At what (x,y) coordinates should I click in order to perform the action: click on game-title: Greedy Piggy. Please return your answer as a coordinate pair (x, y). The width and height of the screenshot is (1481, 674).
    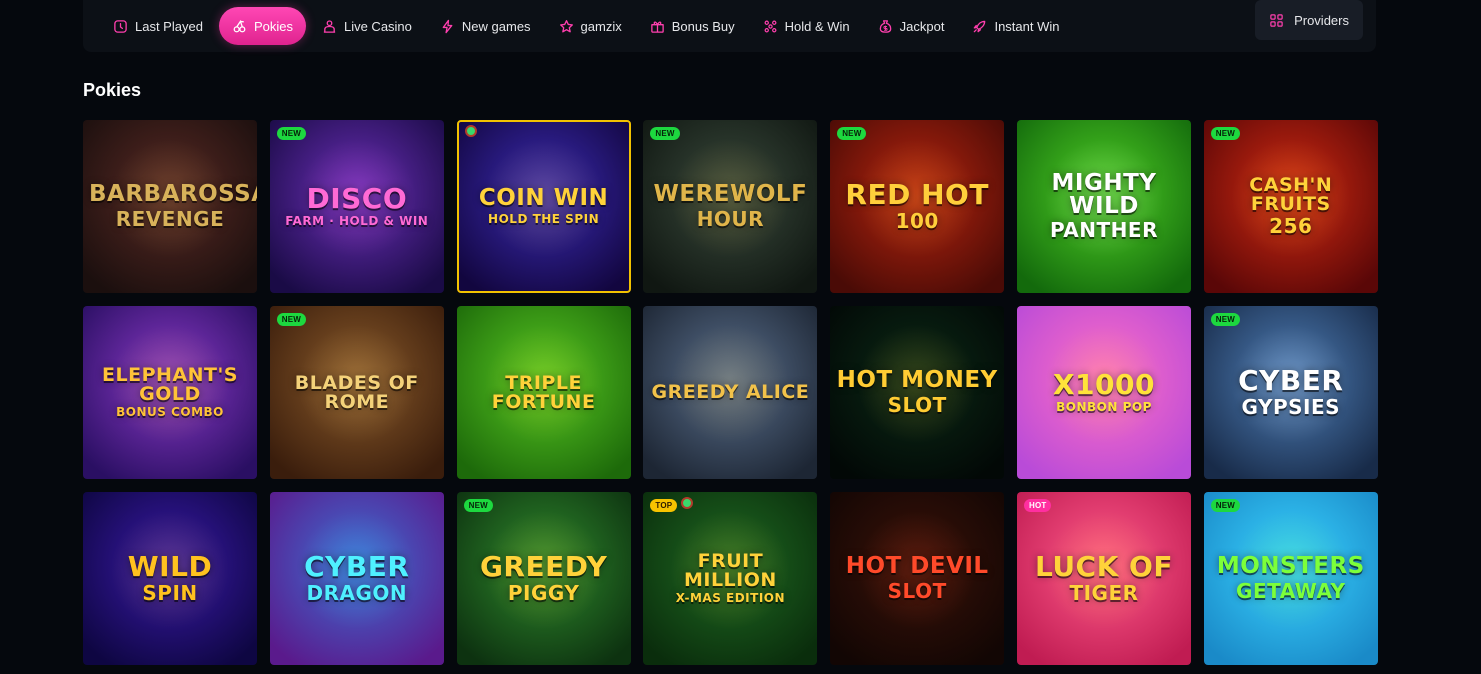
    Looking at the image, I should click on (544, 576).